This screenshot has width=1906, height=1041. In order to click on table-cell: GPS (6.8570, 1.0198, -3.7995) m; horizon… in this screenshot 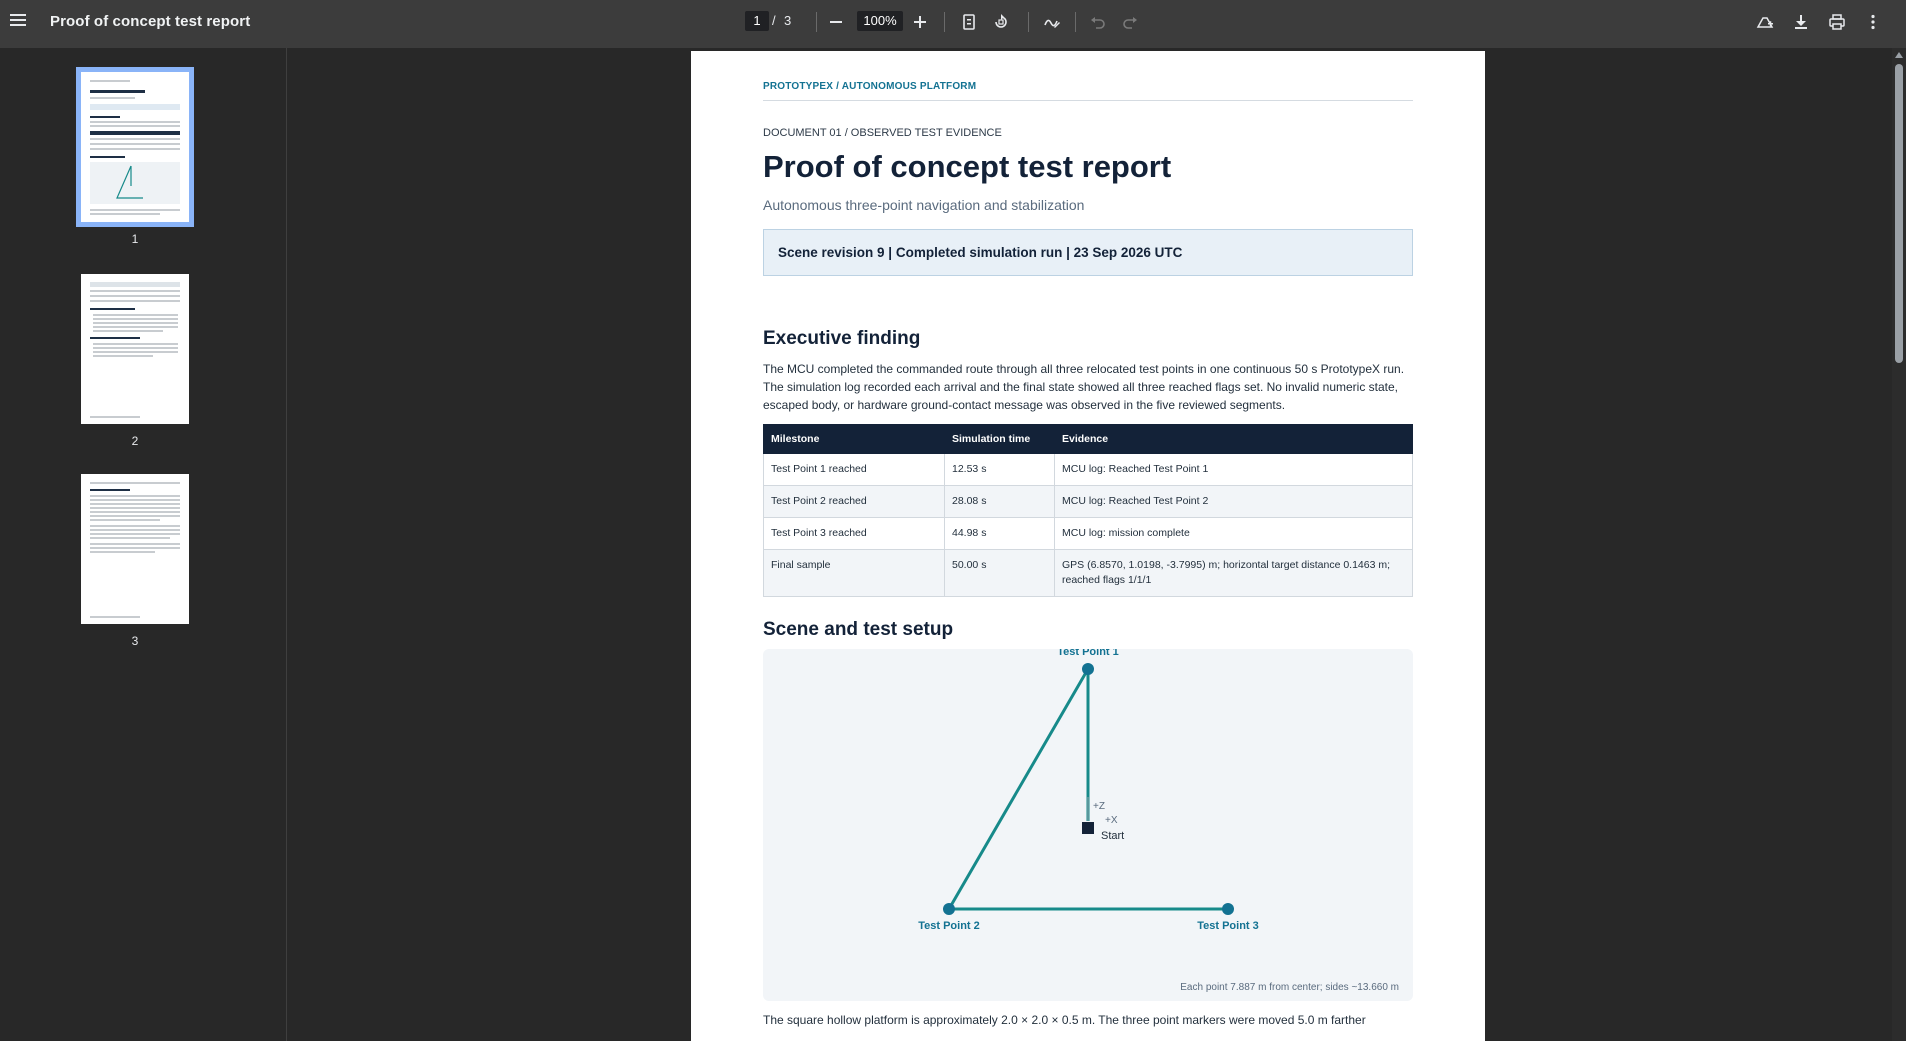, I will do `click(1233, 573)`.